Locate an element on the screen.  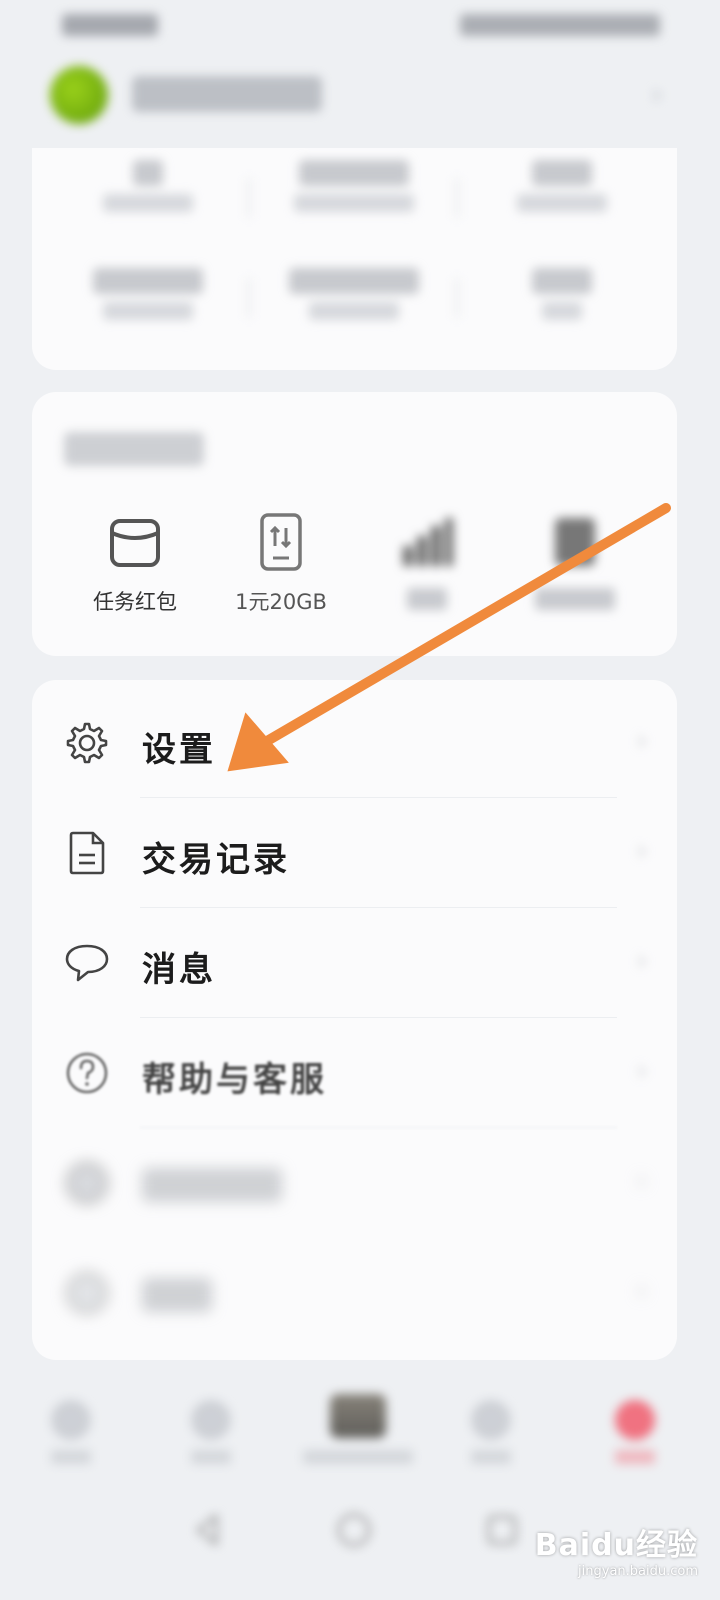
service-task-redpacket: 任务红包 is located at coordinates (135, 564).